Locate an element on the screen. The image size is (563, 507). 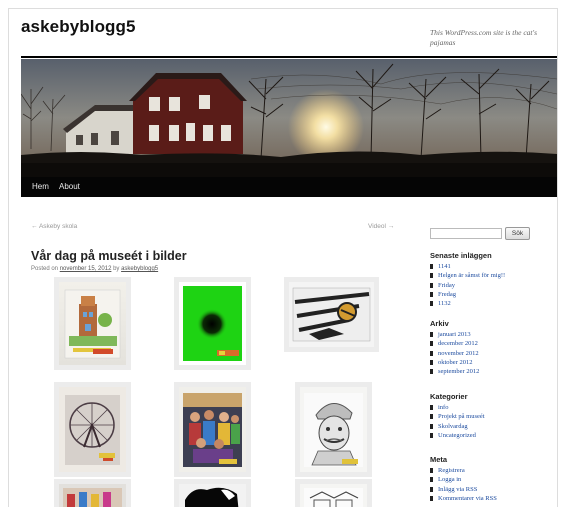
gallery-image-black-shape is located at coordinates (212, 497).